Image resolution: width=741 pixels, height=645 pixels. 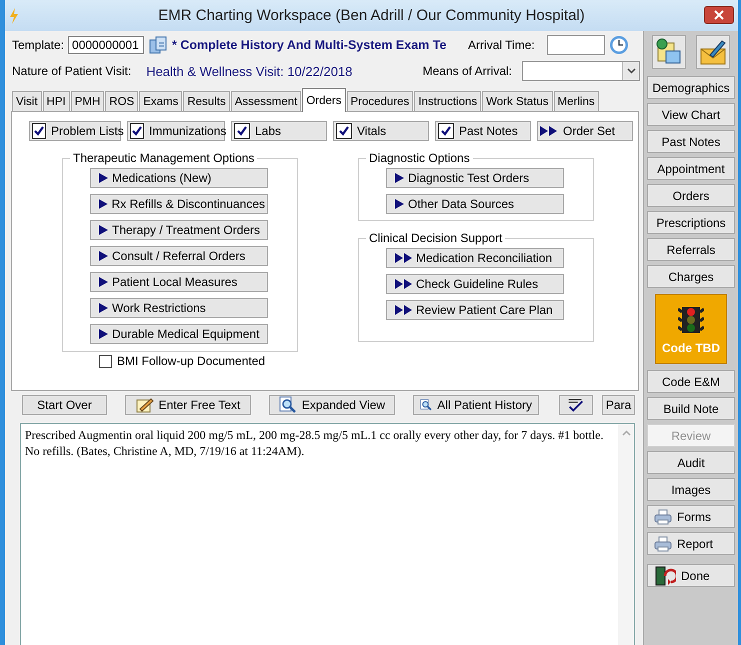 What do you see at coordinates (475, 310) in the screenshot?
I see `option-button: Review Patient Care Plan` at bounding box center [475, 310].